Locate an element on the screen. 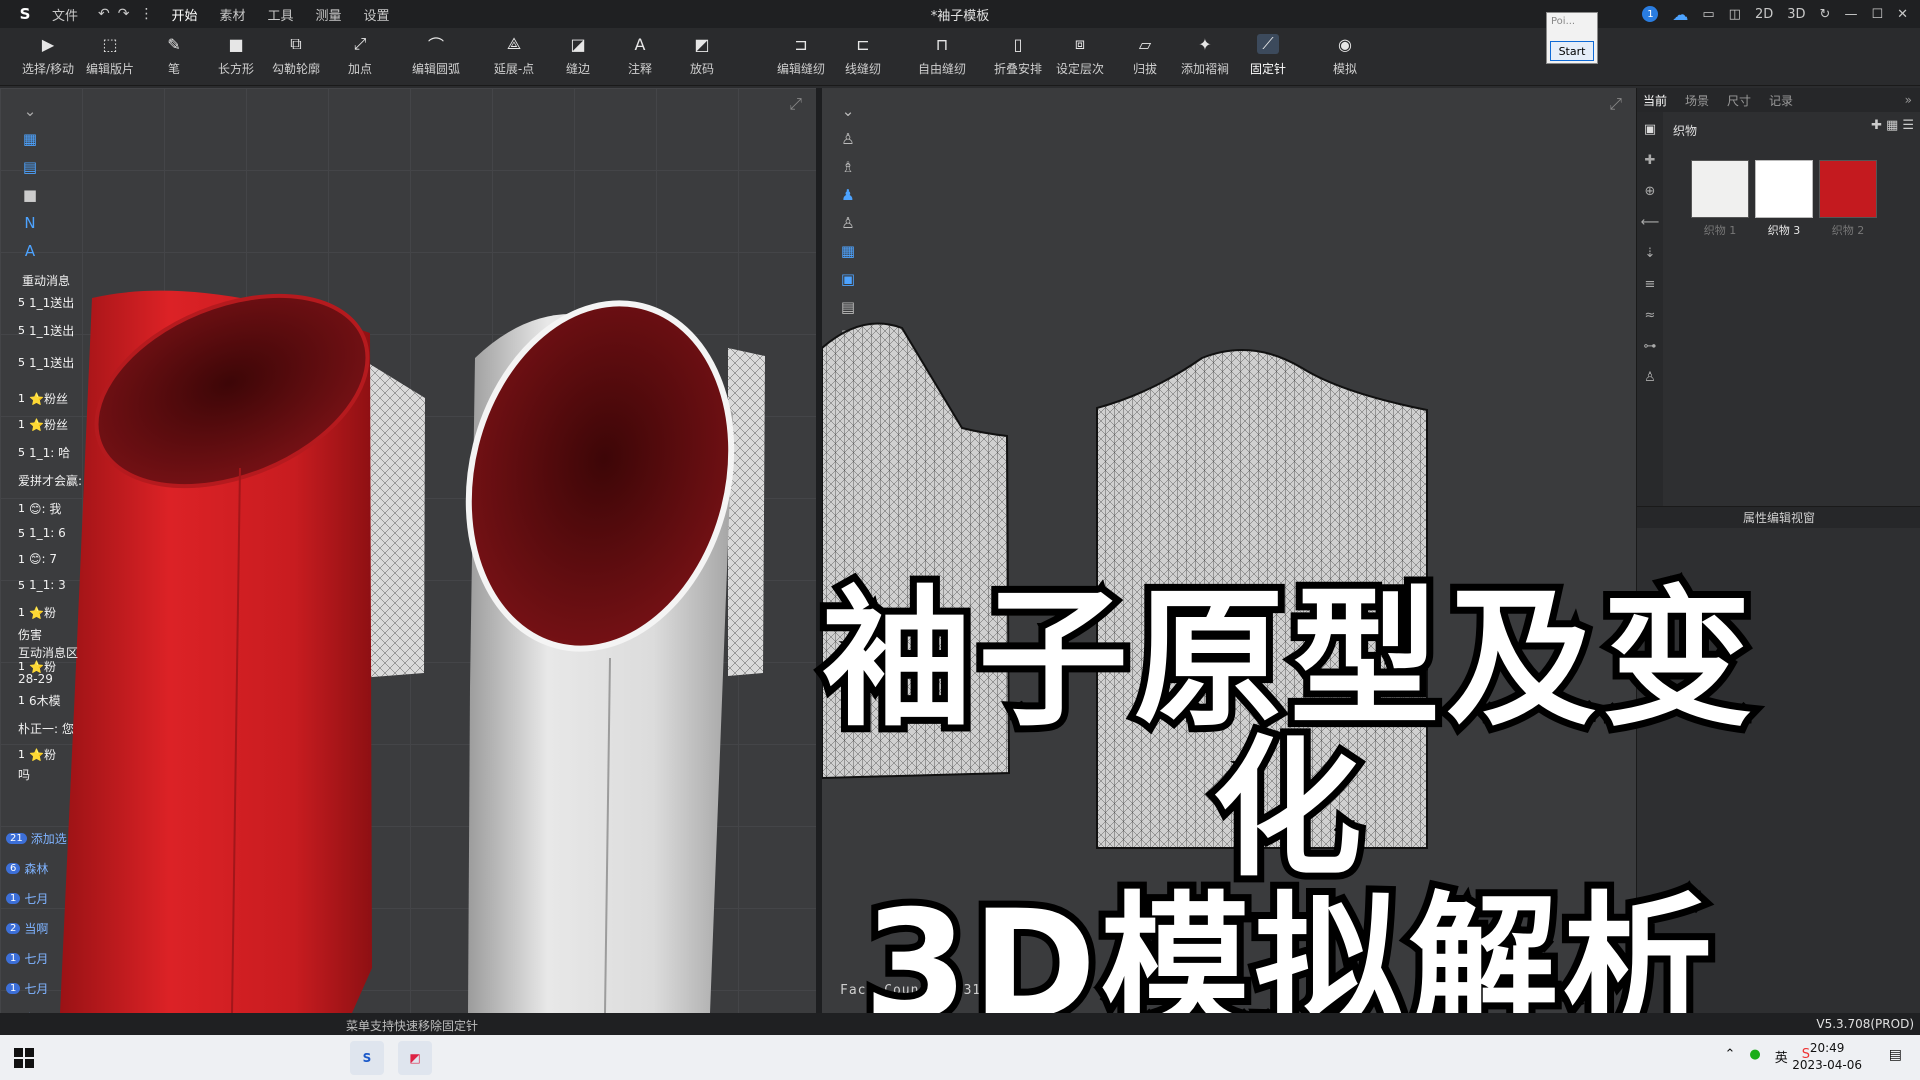  zipper-icon: ⇣ is located at coordinates (1650, 253).